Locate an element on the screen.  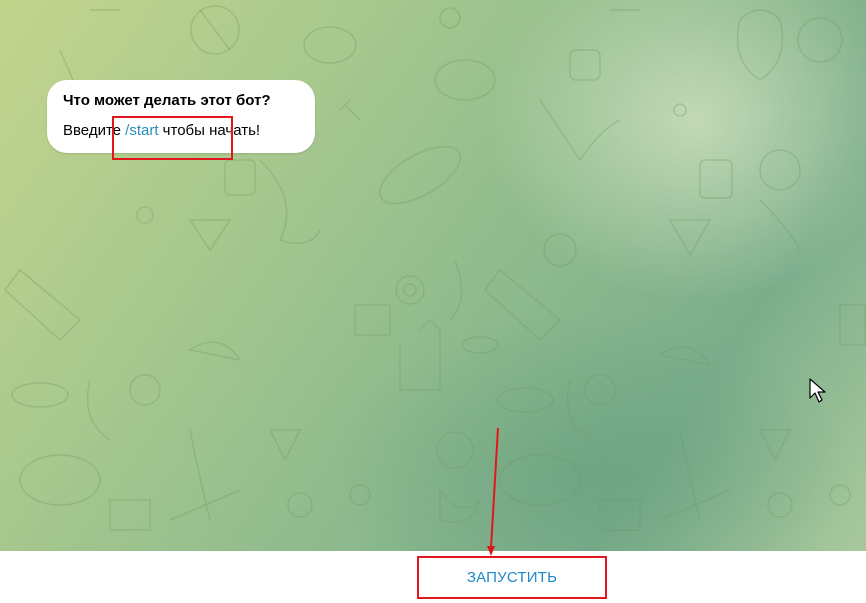
mouse-cursor-icon is located at coordinates (817, 390).